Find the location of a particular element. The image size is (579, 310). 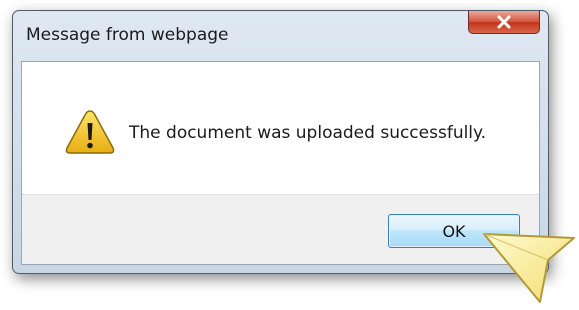

close-x-icon is located at coordinates (504, 22).